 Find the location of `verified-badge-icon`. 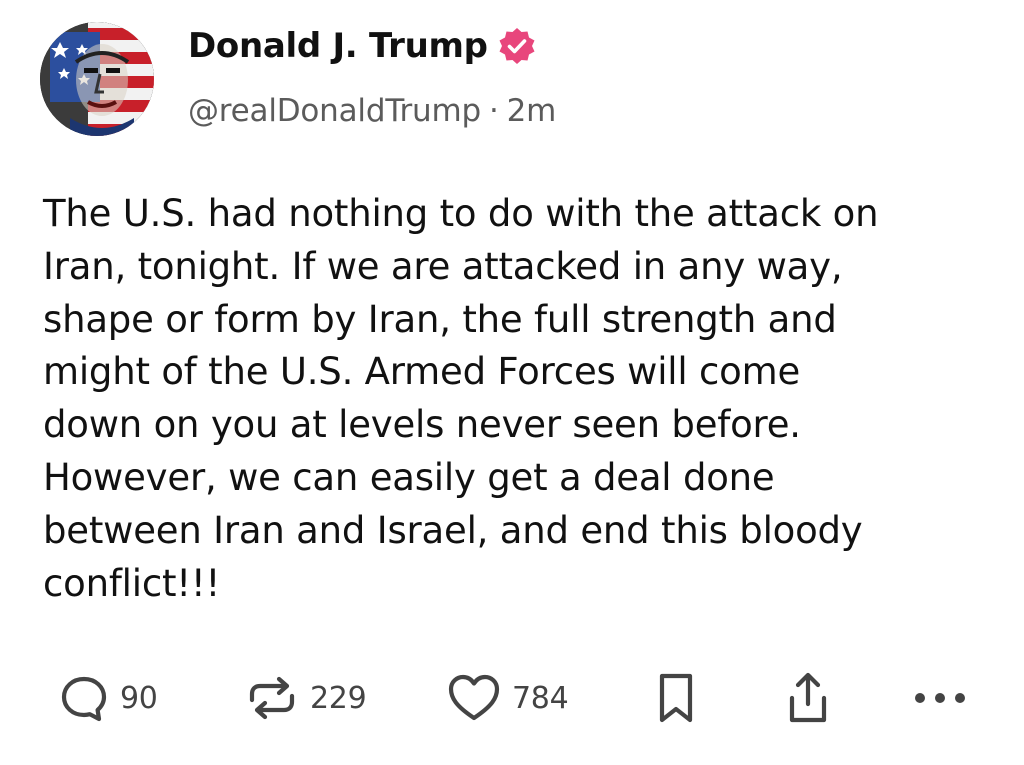

verified-badge-icon is located at coordinates (517, 46).